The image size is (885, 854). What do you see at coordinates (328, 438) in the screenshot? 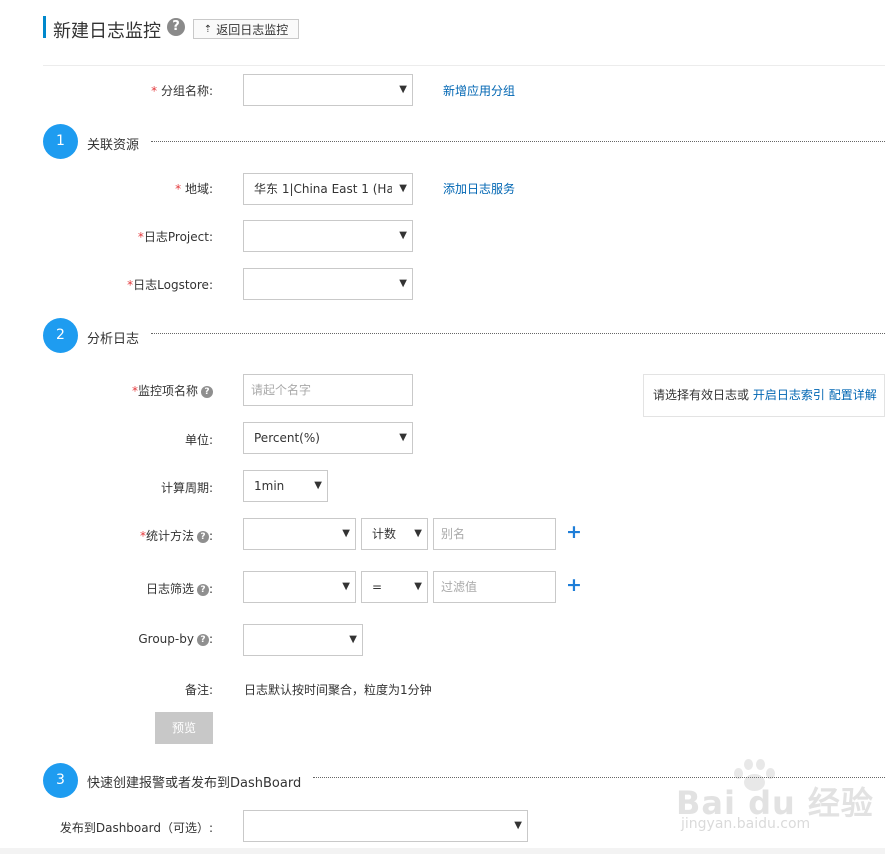
I see `unit-select: Percent(%) ▼` at bounding box center [328, 438].